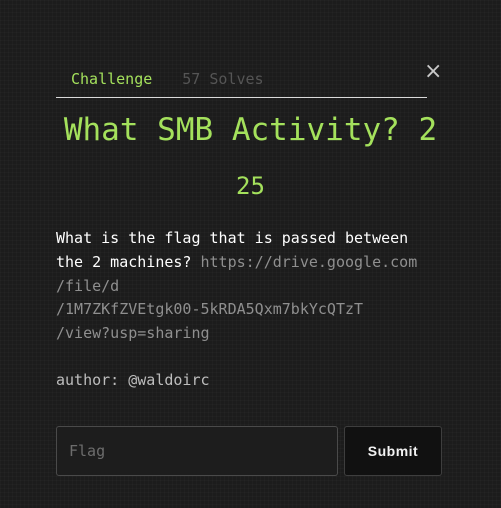 Image resolution: width=501 pixels, height=508 pixels. I want to click on drive-link: https://drive.google.com, so click(309, 262).